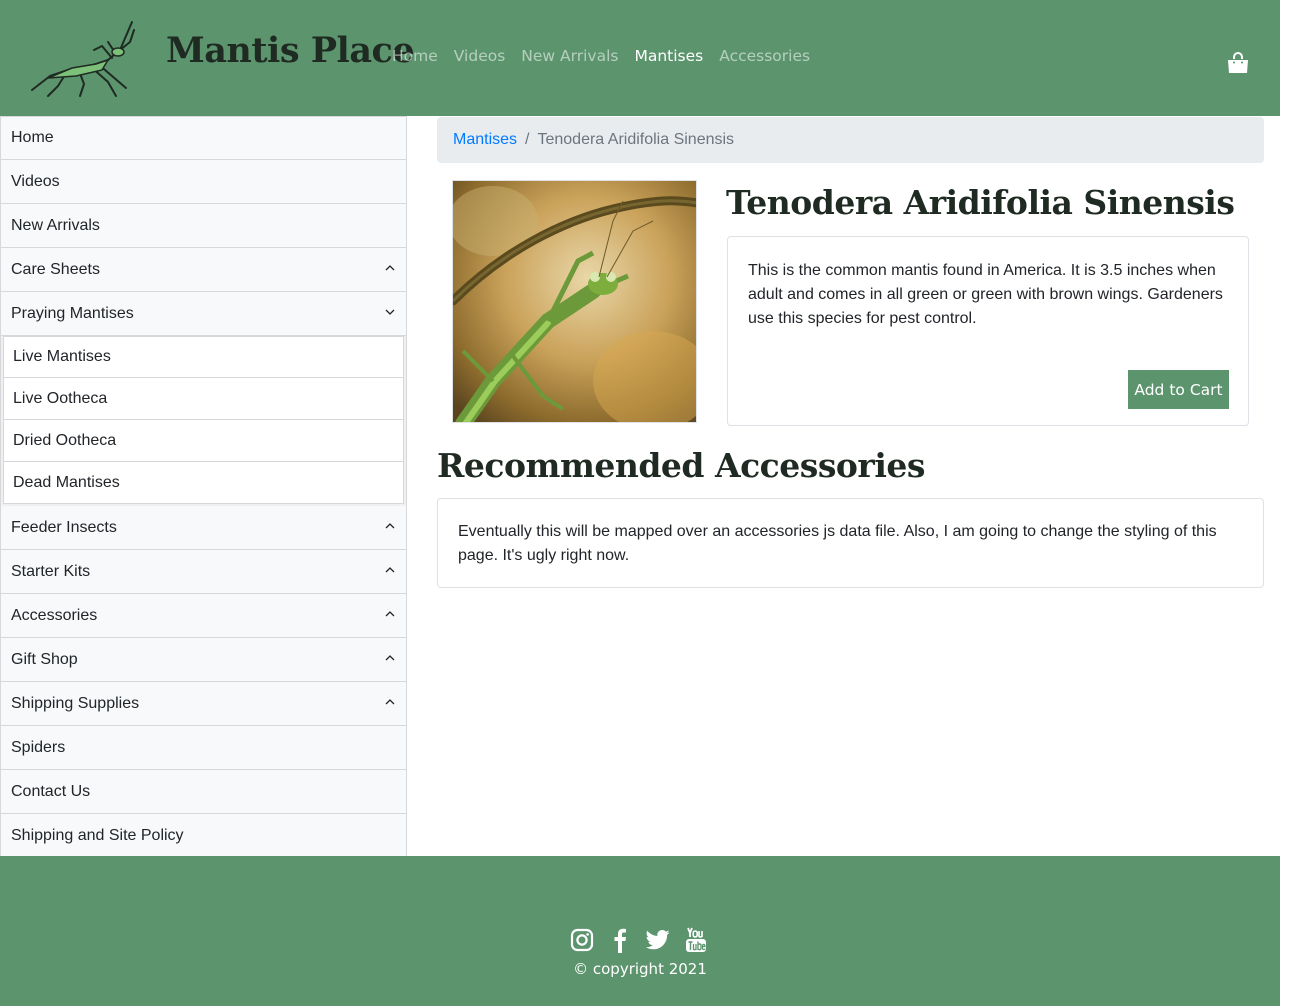  Describe the element at coordinates (658, 940) in the screenshot. I see `twitter-icon` at that location.